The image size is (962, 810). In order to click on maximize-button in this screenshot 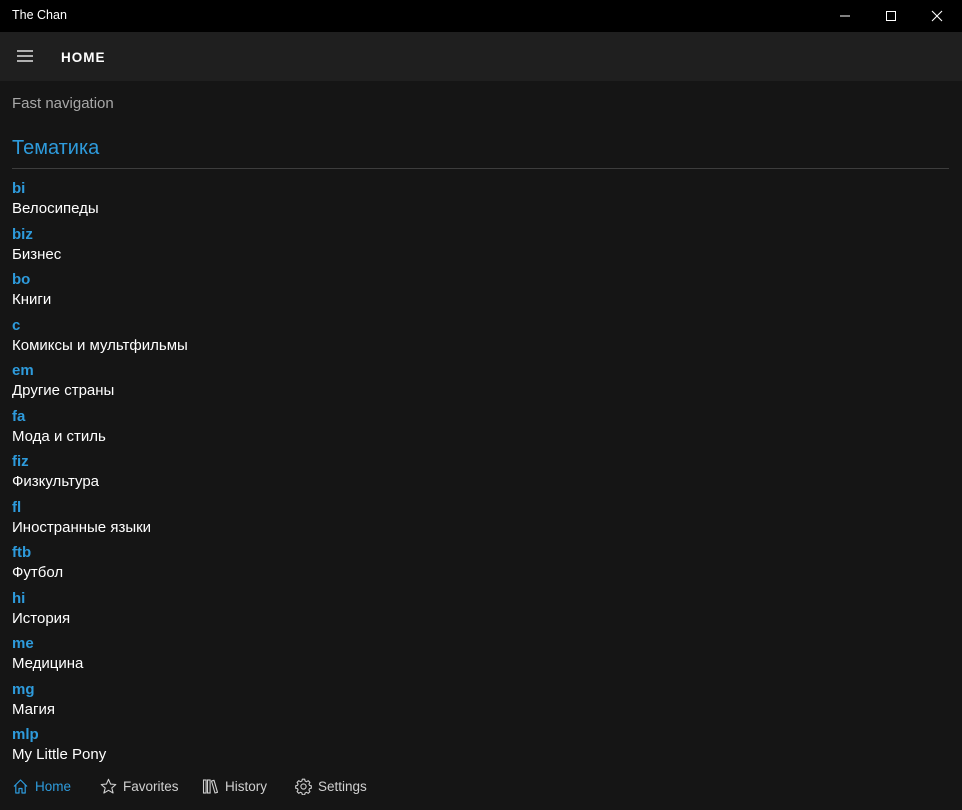, I will do `click(891, 16)`.